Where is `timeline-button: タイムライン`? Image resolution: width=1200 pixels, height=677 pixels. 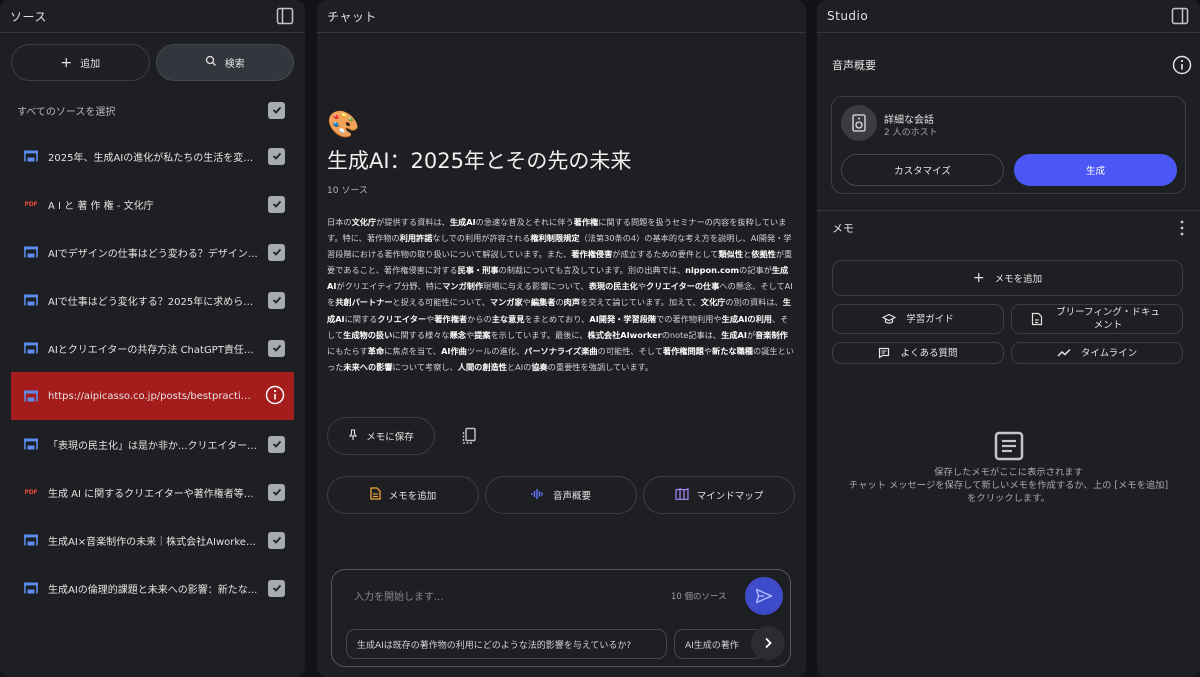 timeline-button: タイムライン is located at coordinates (1097, 353).